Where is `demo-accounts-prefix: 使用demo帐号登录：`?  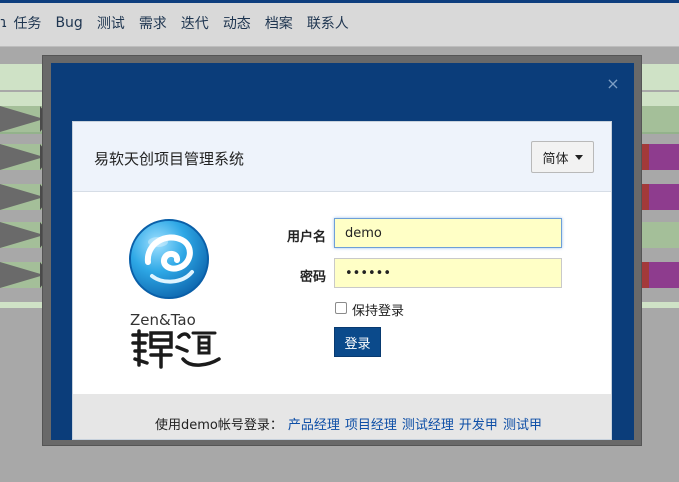
demo-accounts-prefix: 使用demo帐号登录： is located at coordinates (219, 425).